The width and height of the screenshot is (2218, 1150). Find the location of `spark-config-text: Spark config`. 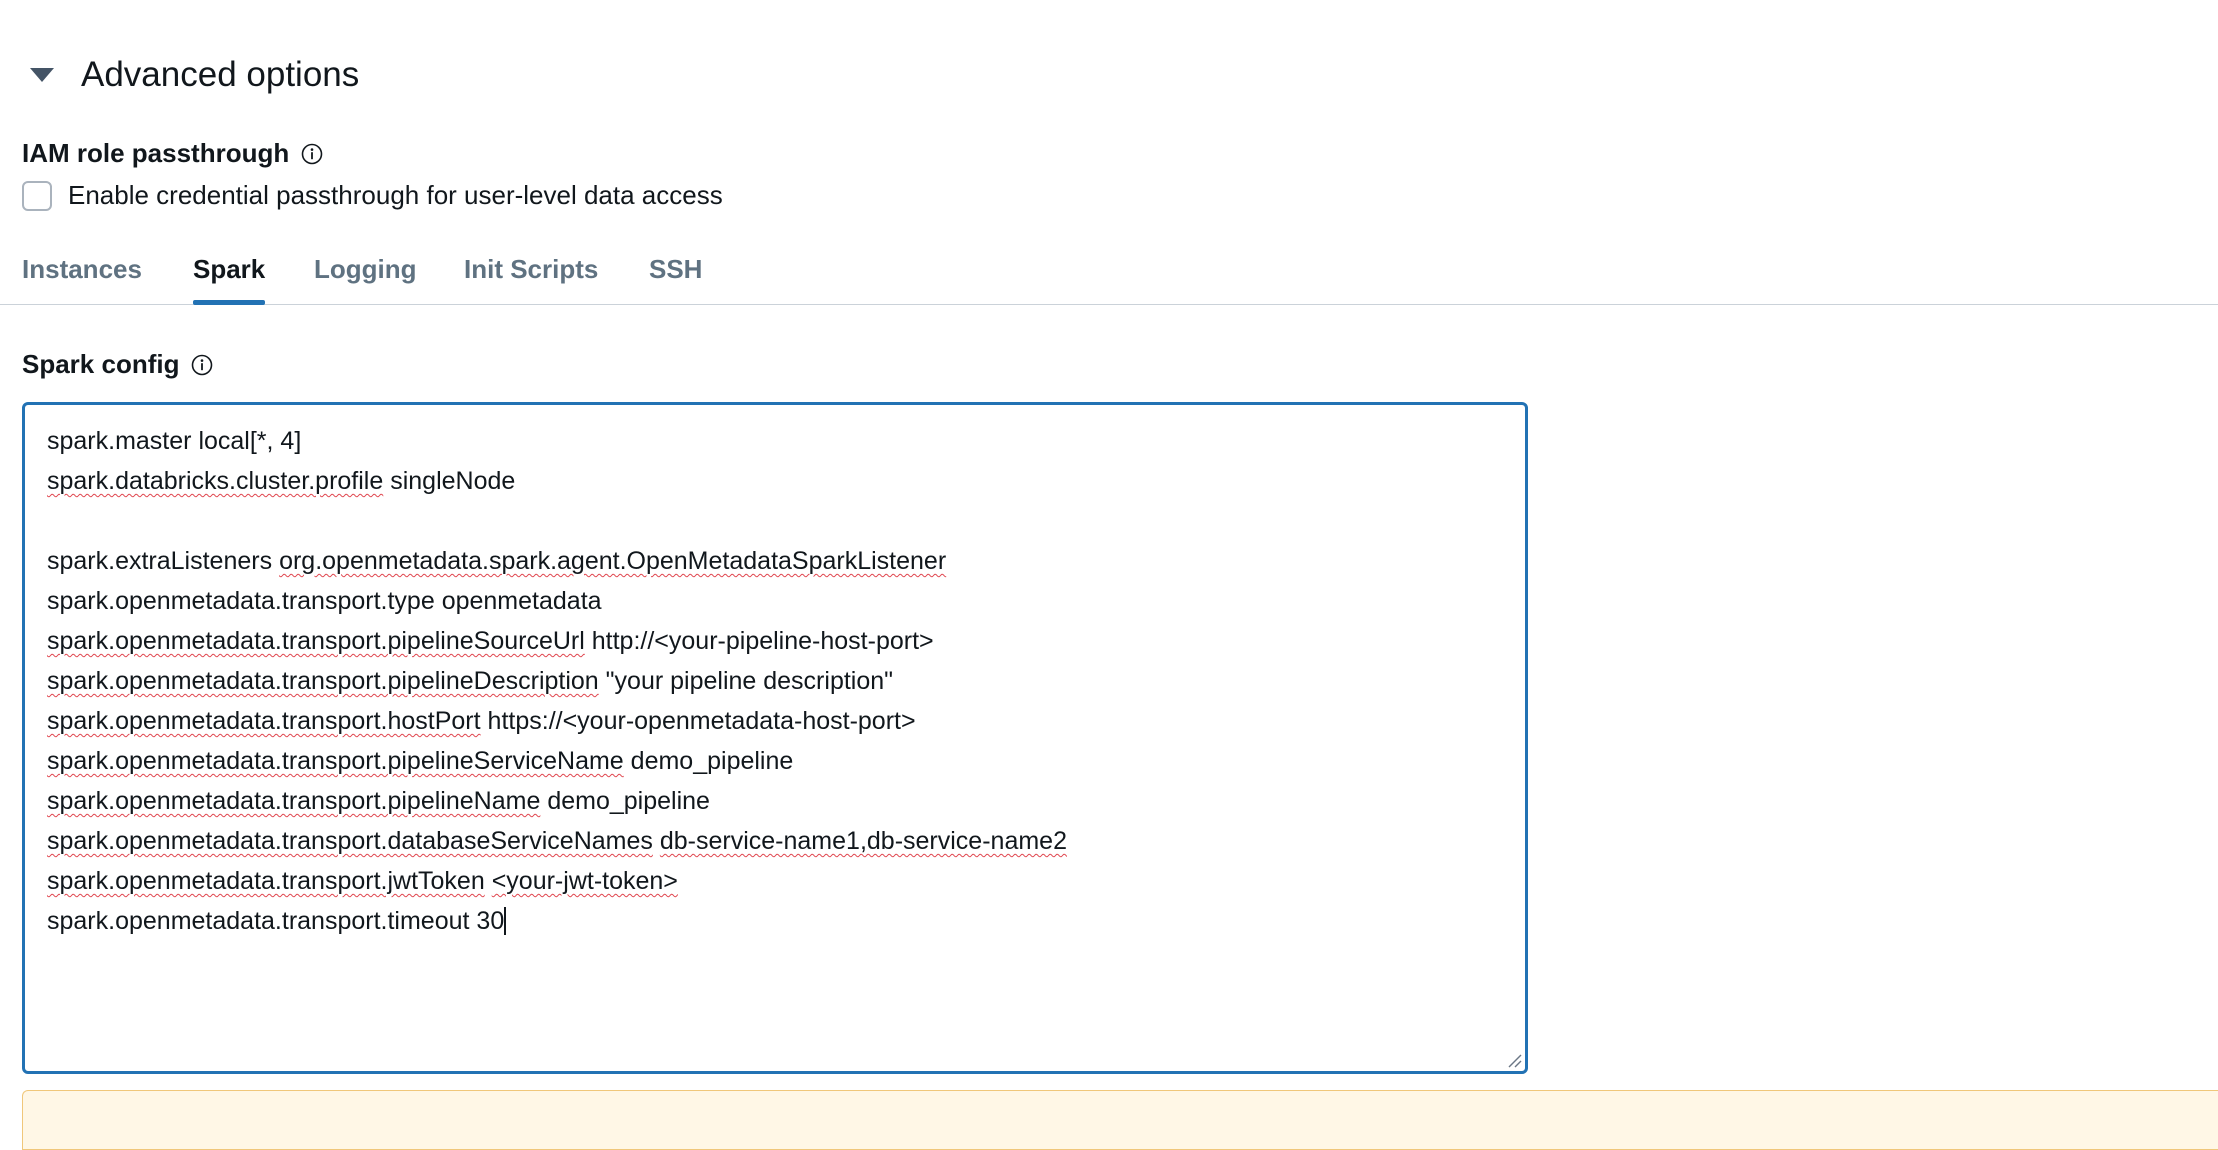

spark-config-text: Spark config is located at coordinates (101, 364).